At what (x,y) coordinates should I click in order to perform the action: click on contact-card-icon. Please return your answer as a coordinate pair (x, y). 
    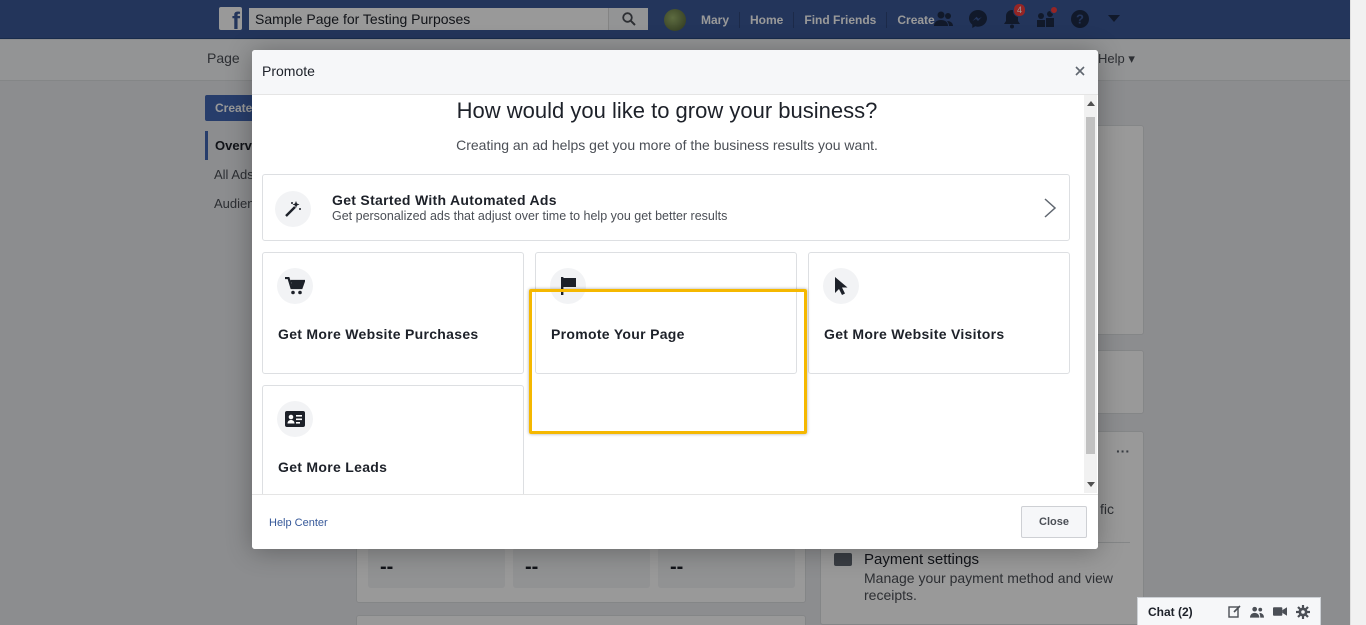
    Looking at the image, I should click on (295, 419).